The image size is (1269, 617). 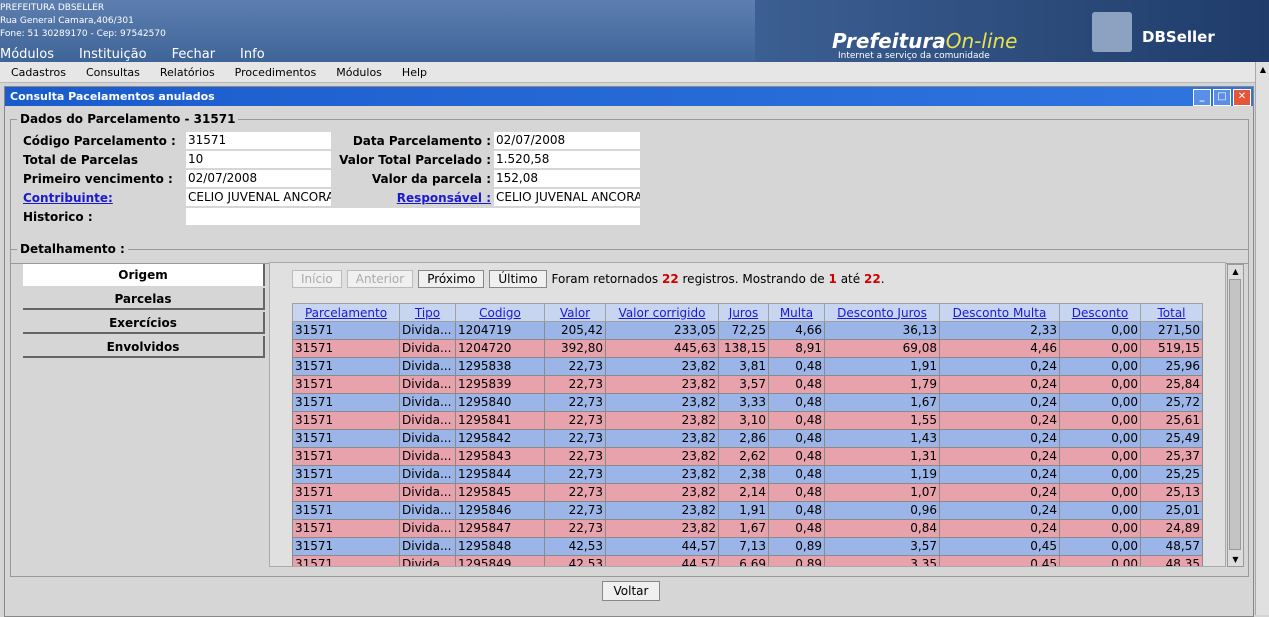 I want to click on column-header: Desconto Juros, so click(x=882, y=312).